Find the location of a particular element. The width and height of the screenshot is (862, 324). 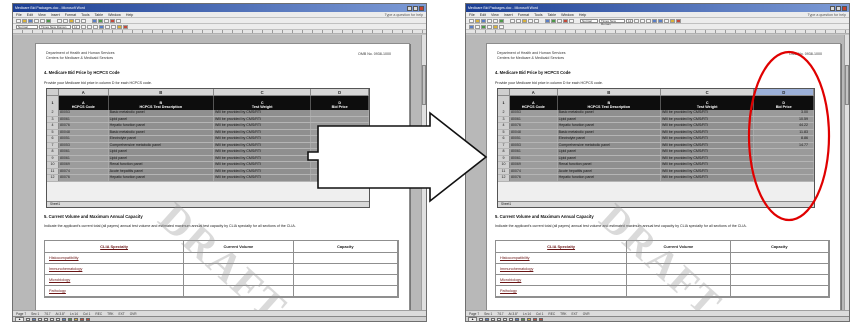

menu-tools: Tools is located at coordinates (538, 15).